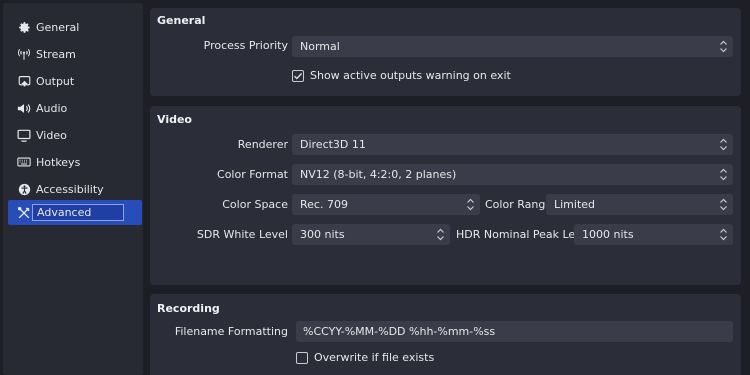 The image size is (750, 375). What do you see at coordinates (58, 27) in the screenshot?
I see `sidebar-item-label: General` at bounding box center [58, 27].